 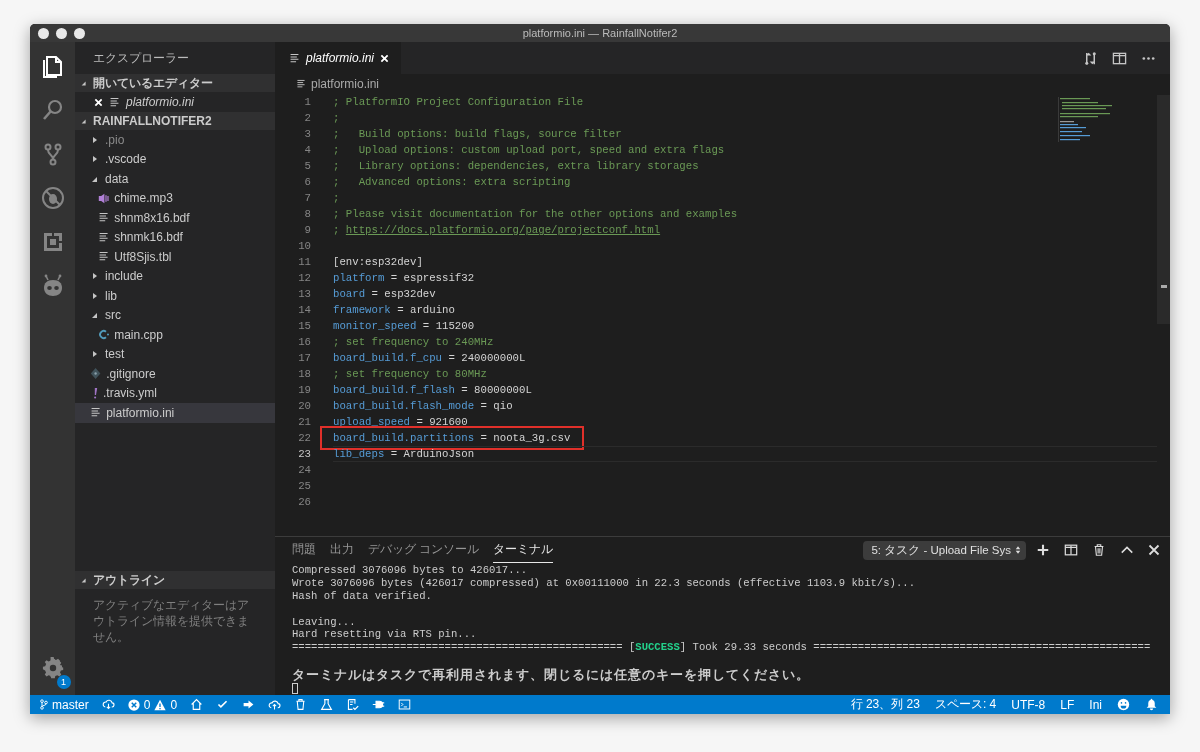 What do you see at coordinates (175, 83) in the screenshot?
I see `section-header: 開いているエディター` at bounding box center [175, 83].